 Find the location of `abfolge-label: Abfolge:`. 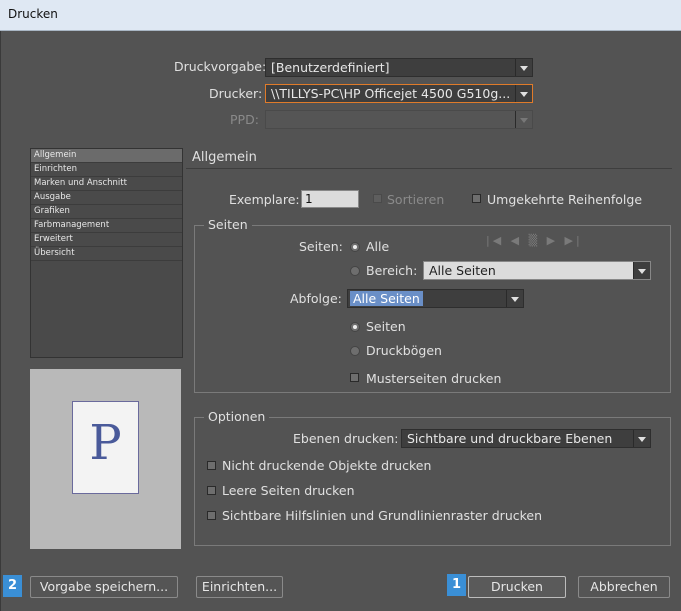

abfolge-label: Abfolge: is located at coordinates (316, 298).